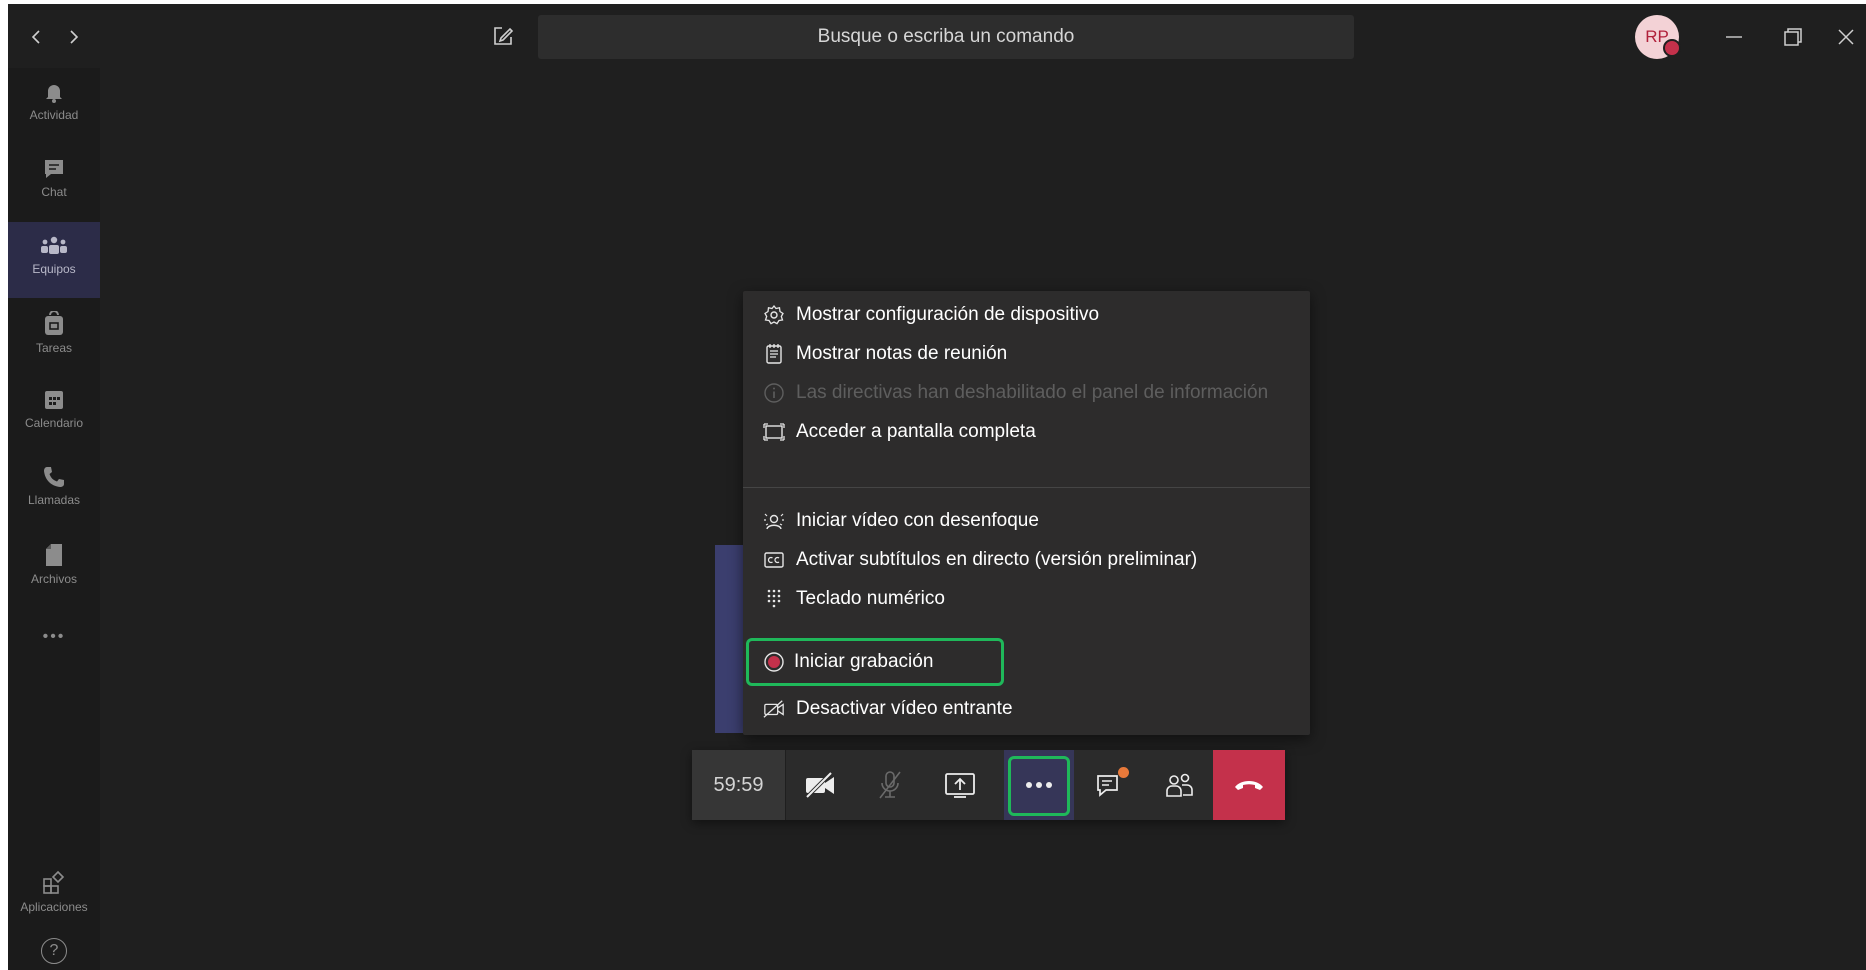 The height and width of the screenshot is (970, 1866). Describe the element at coordinates (1672, 48) in the screenshot. I see `presence-busy-icon` at that location.